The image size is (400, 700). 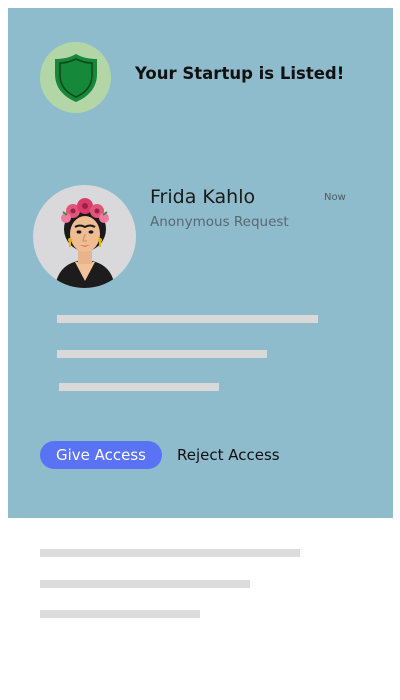 I want to click on shield-icon, so click(x=75, y=77).